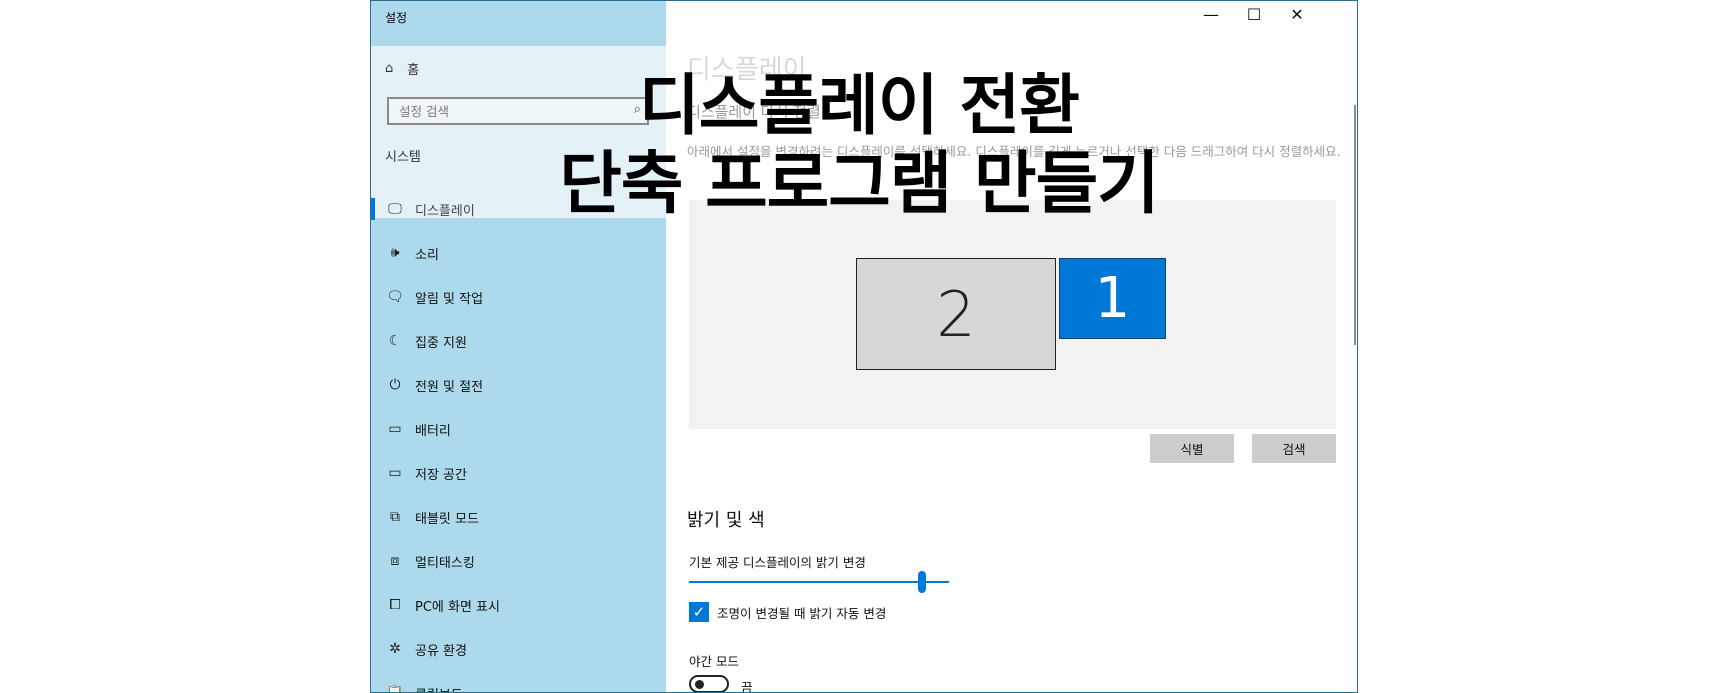  I want to click on sidebar-item-notifications: 🗨 알림 및 작업, so click(518, 297).